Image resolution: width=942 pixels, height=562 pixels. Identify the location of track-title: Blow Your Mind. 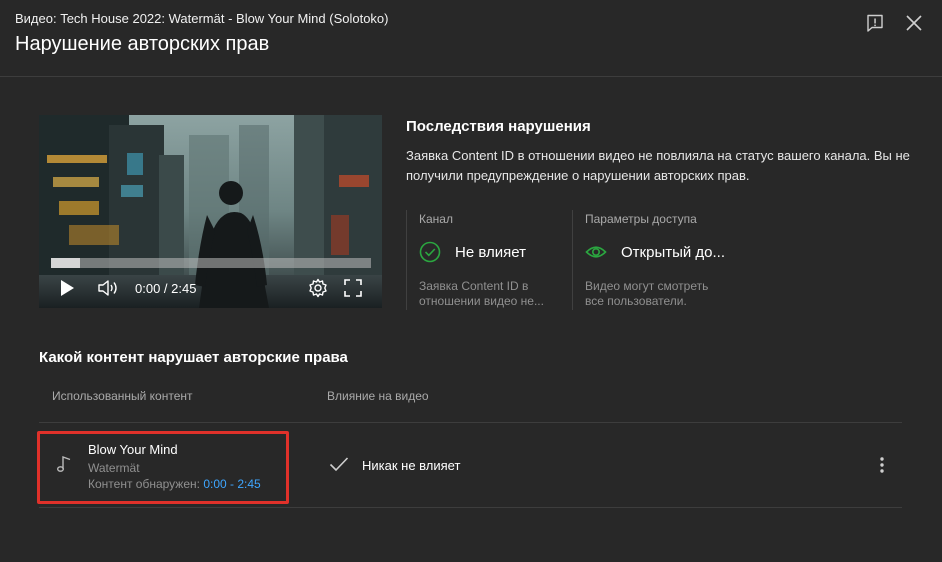
(133, 449).